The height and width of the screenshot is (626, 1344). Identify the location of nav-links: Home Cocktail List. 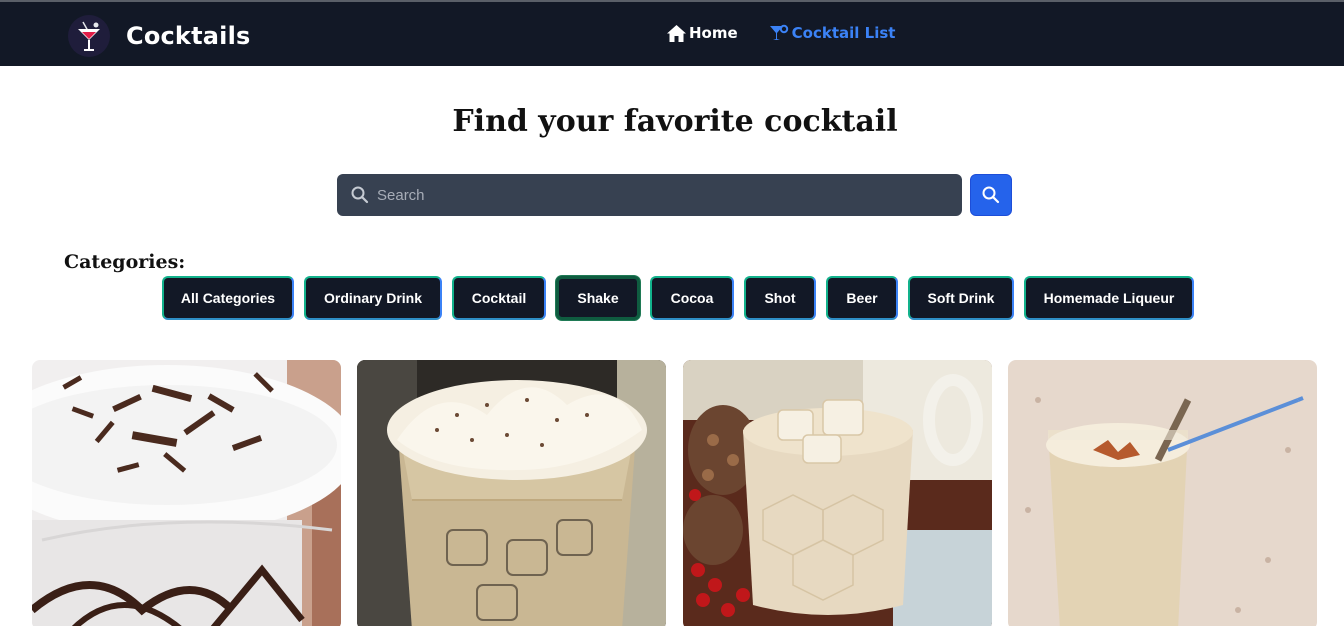
(780, 33).